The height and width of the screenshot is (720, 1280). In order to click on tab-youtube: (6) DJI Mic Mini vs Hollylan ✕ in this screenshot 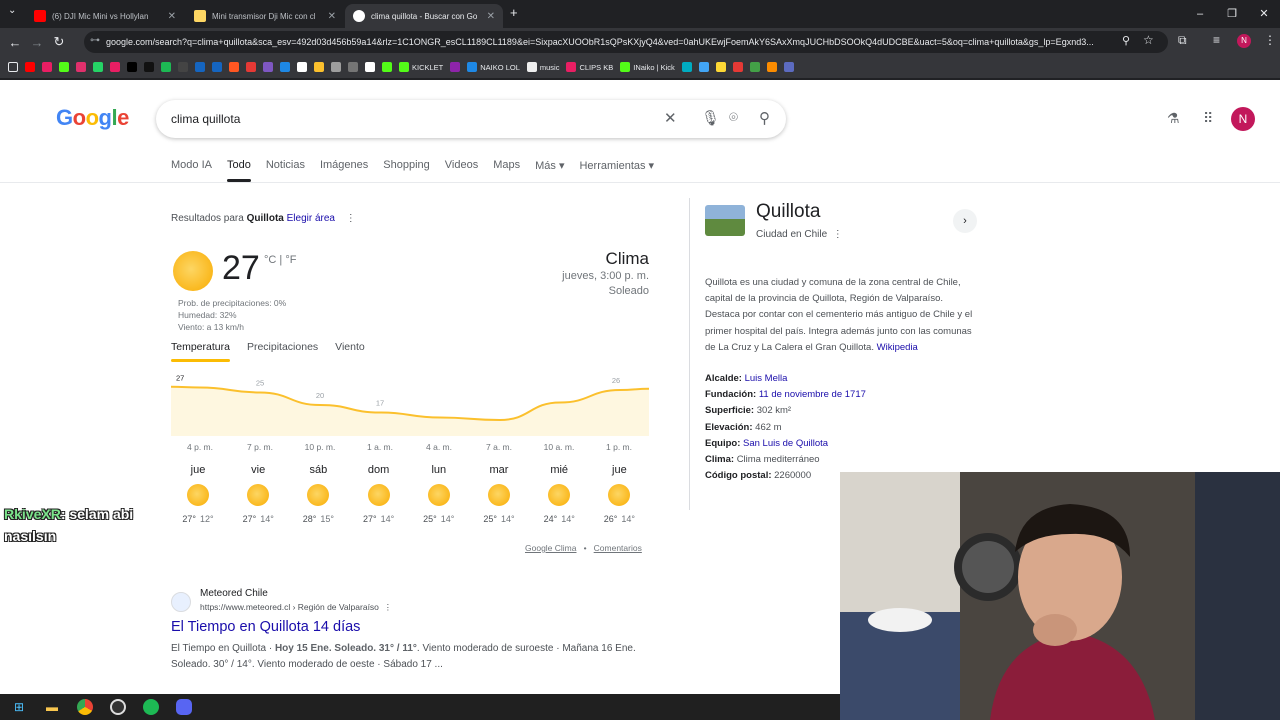, I will do `click(105, 16)`.